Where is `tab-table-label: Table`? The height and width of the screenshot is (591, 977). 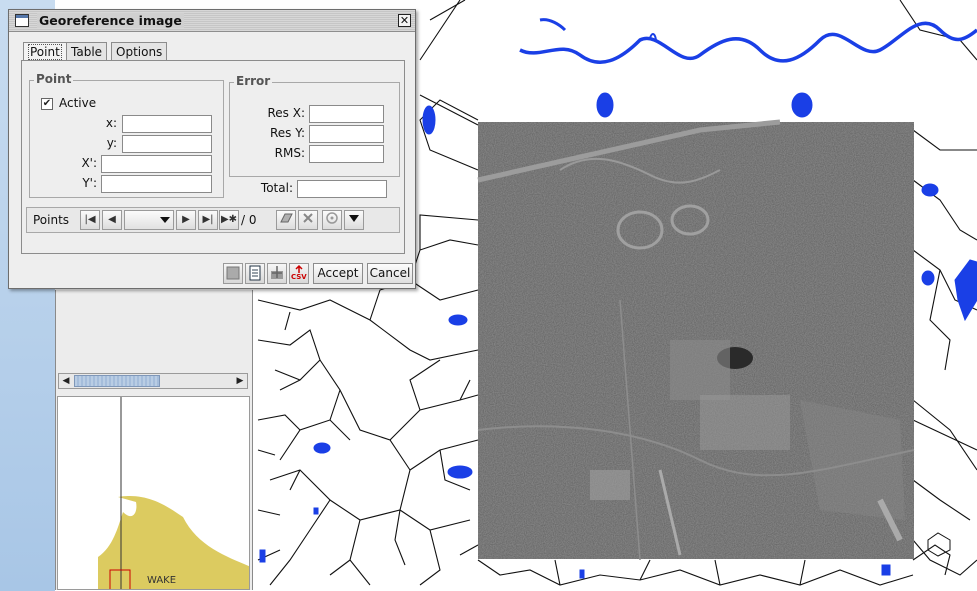 tab-table-label: Table is located at coordinates (87, 52).